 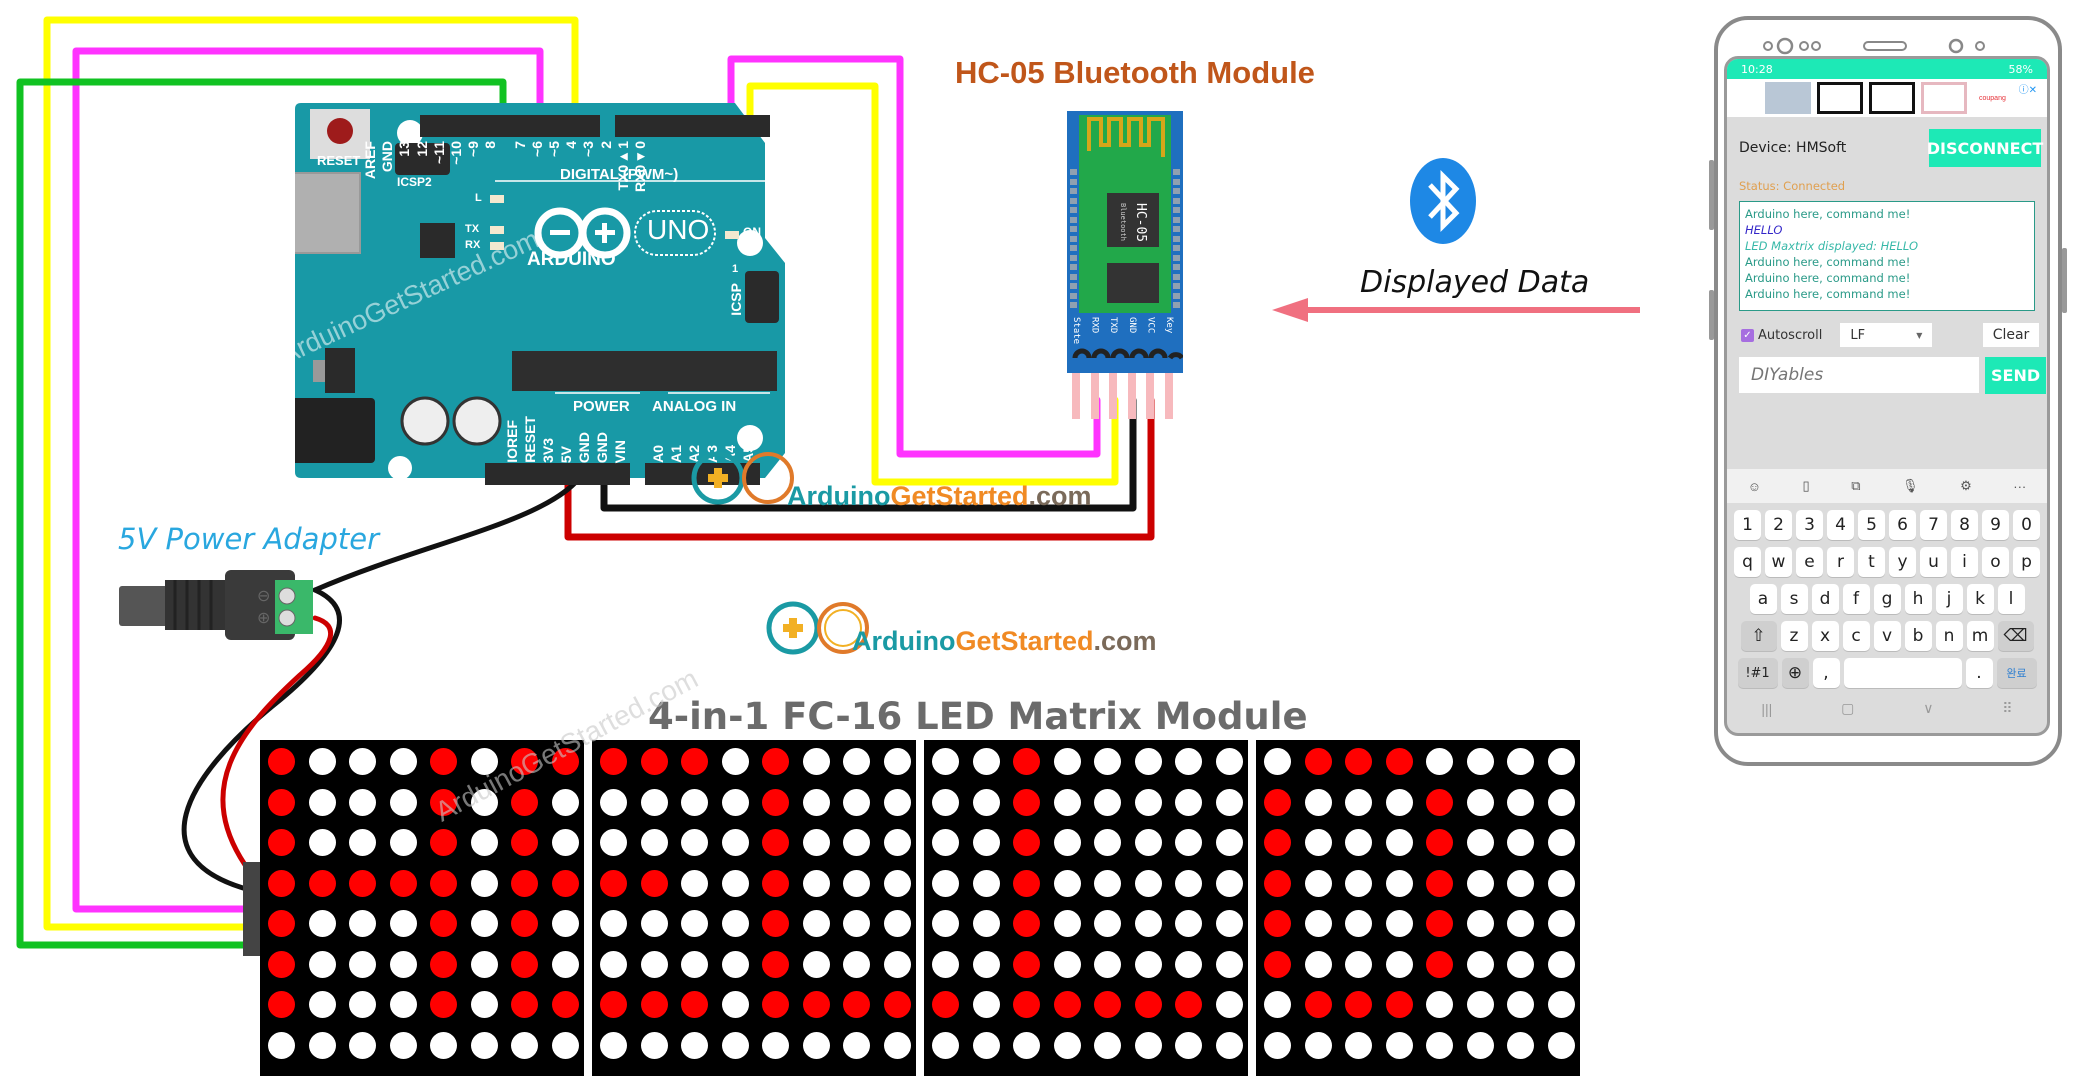 What do you see at coordinates (1855, 486) in the screenshot?
I see `keyboard-tool-icon: ⧉` at bounding box center [1855, 486].